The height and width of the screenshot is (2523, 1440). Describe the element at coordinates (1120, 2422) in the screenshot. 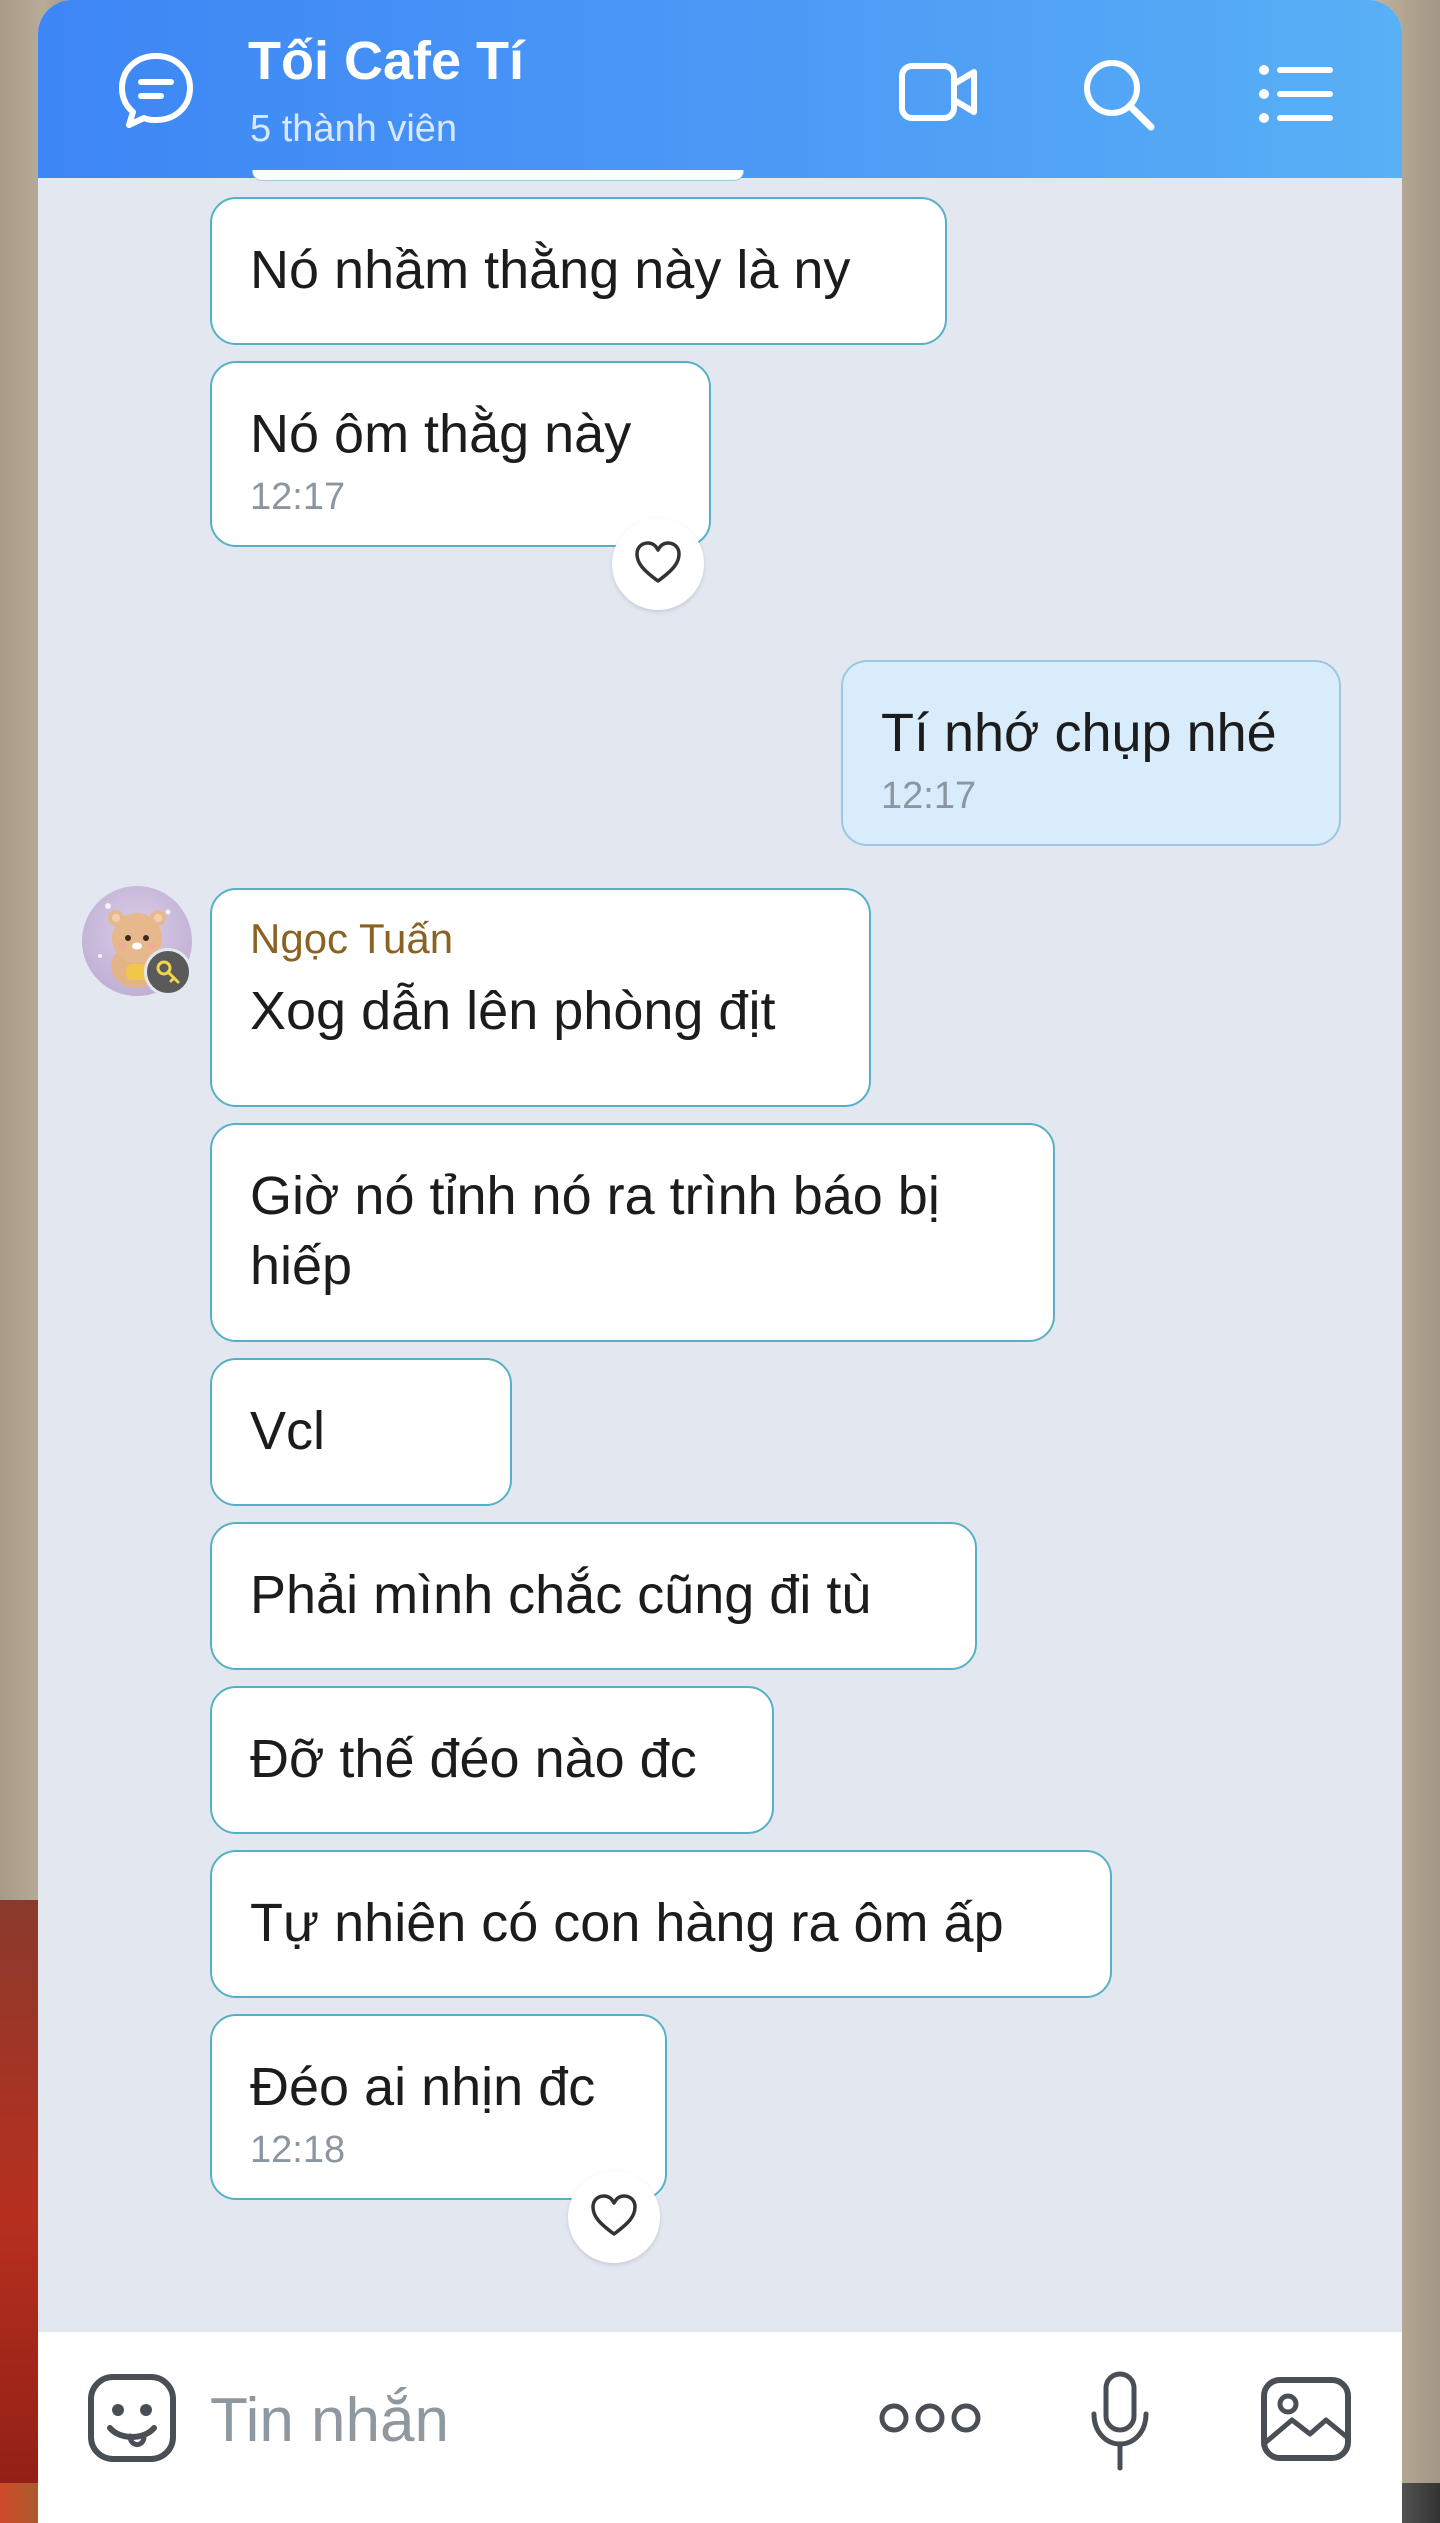

I see `microphone-icon` at that location.